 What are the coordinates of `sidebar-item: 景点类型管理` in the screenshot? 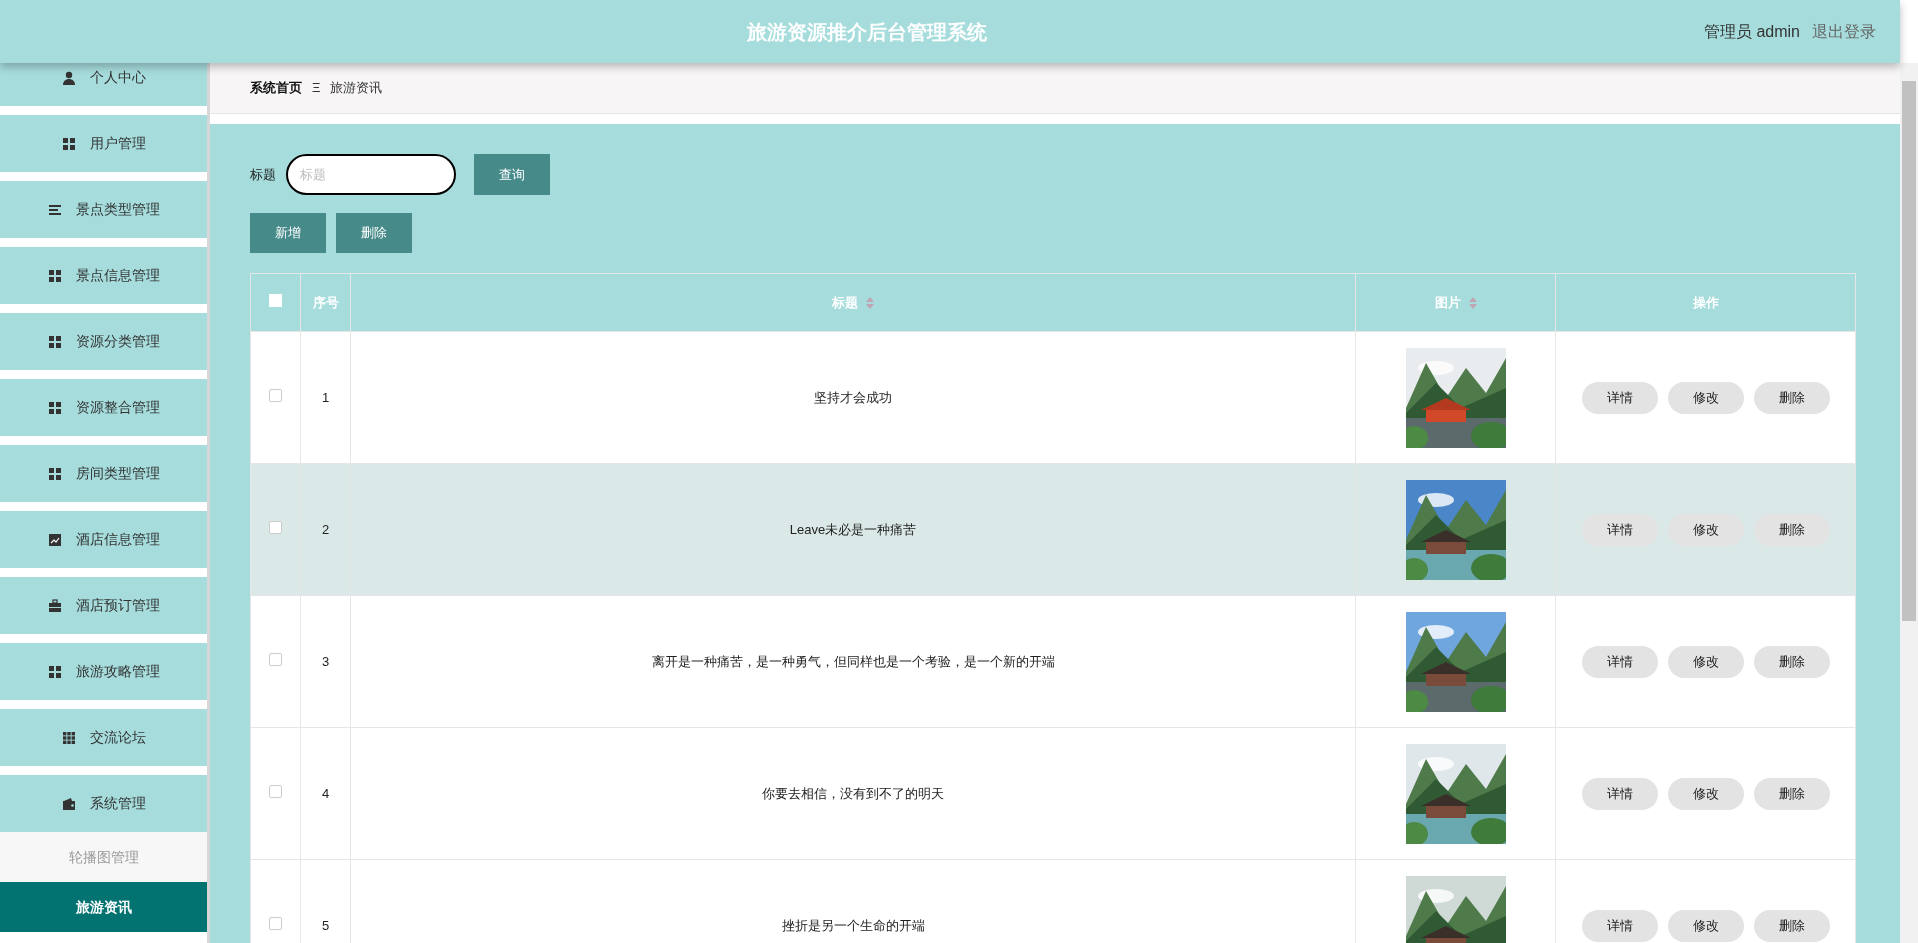 It's located at (103, 209).